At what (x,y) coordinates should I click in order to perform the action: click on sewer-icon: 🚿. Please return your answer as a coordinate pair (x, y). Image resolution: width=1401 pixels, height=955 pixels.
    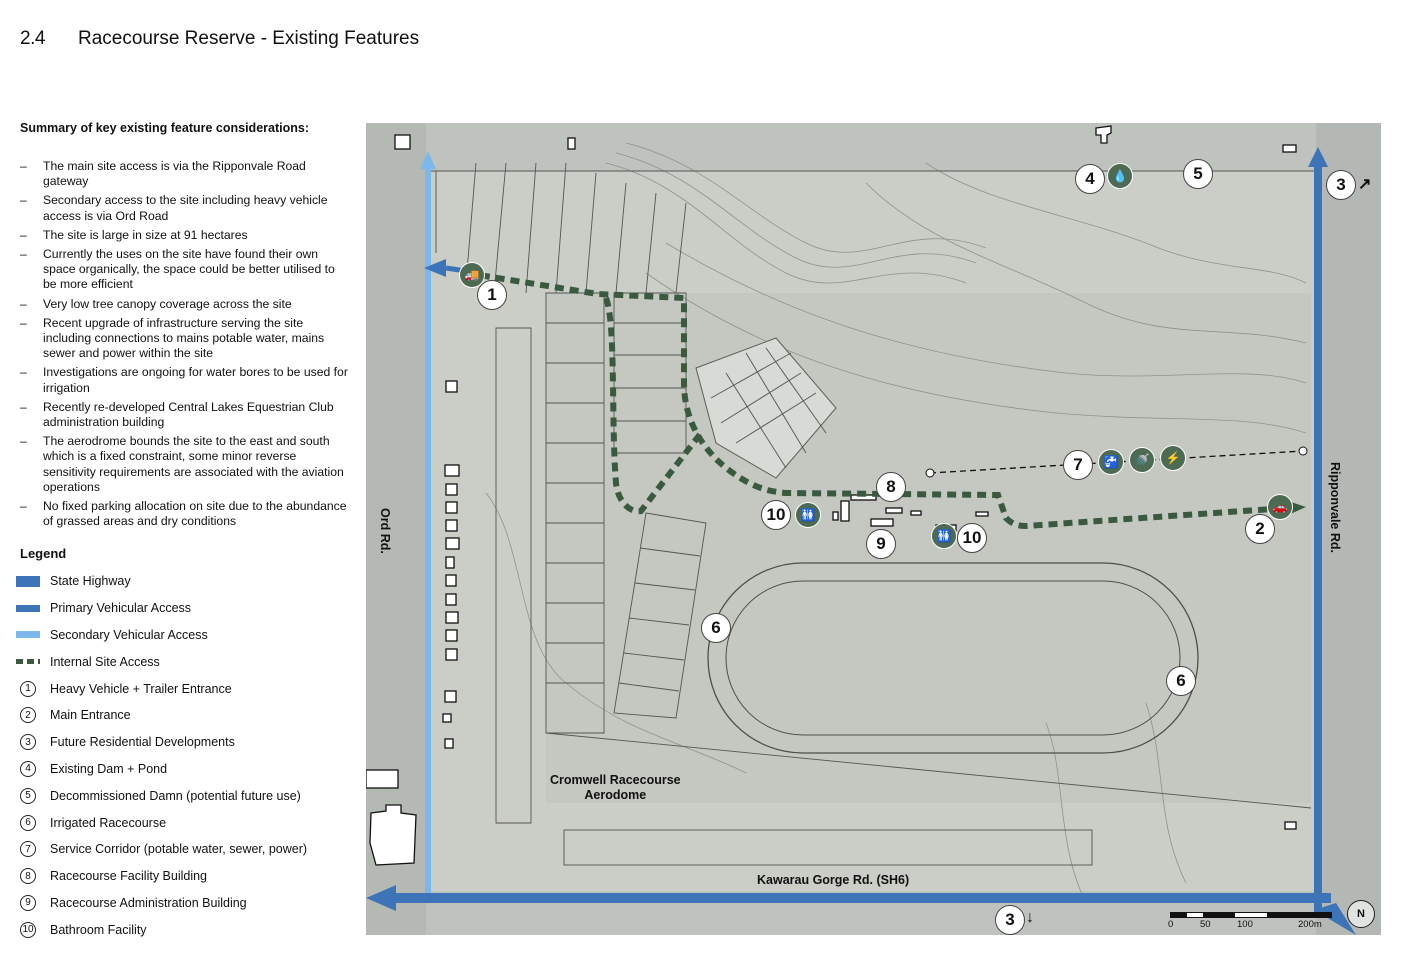
    Looking at the image, I should click on (1142, 460).